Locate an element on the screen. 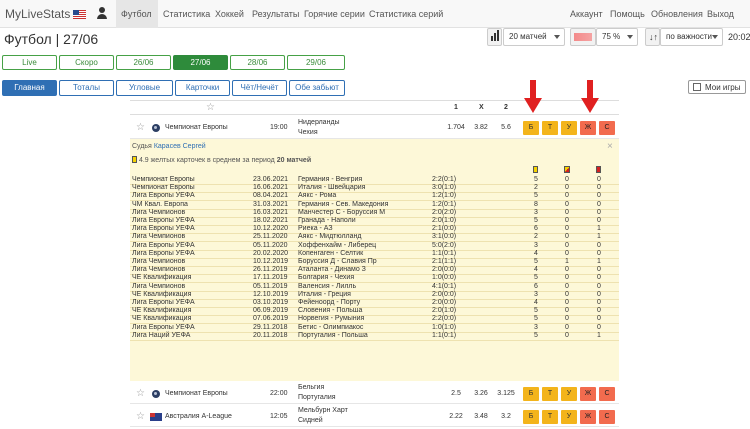 This screenshot has width=750, height=429. away-team: Португалия is located at coordinates (317, 397).